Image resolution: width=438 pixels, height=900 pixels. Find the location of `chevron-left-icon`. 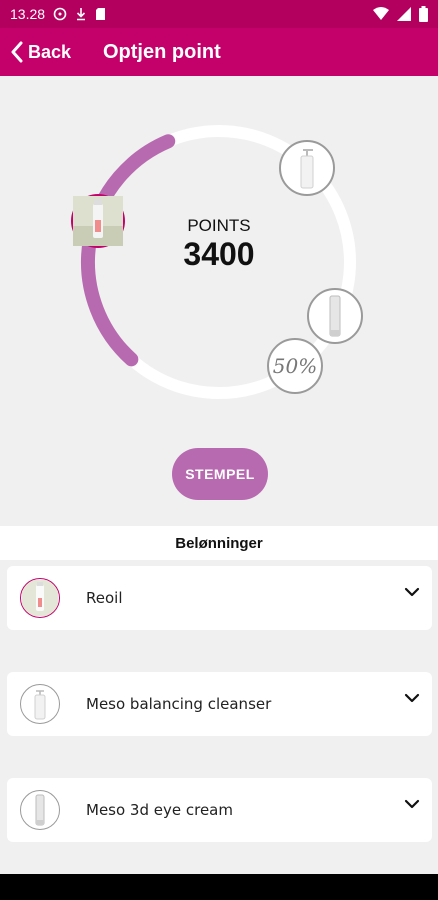

chevron-left-icon is located at coordinates (17, 52).